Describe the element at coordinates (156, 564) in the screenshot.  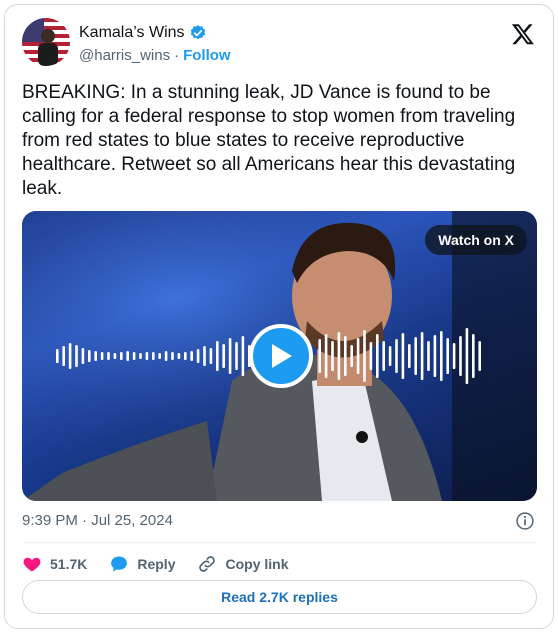
I see `reply-label: Reply` at that location.